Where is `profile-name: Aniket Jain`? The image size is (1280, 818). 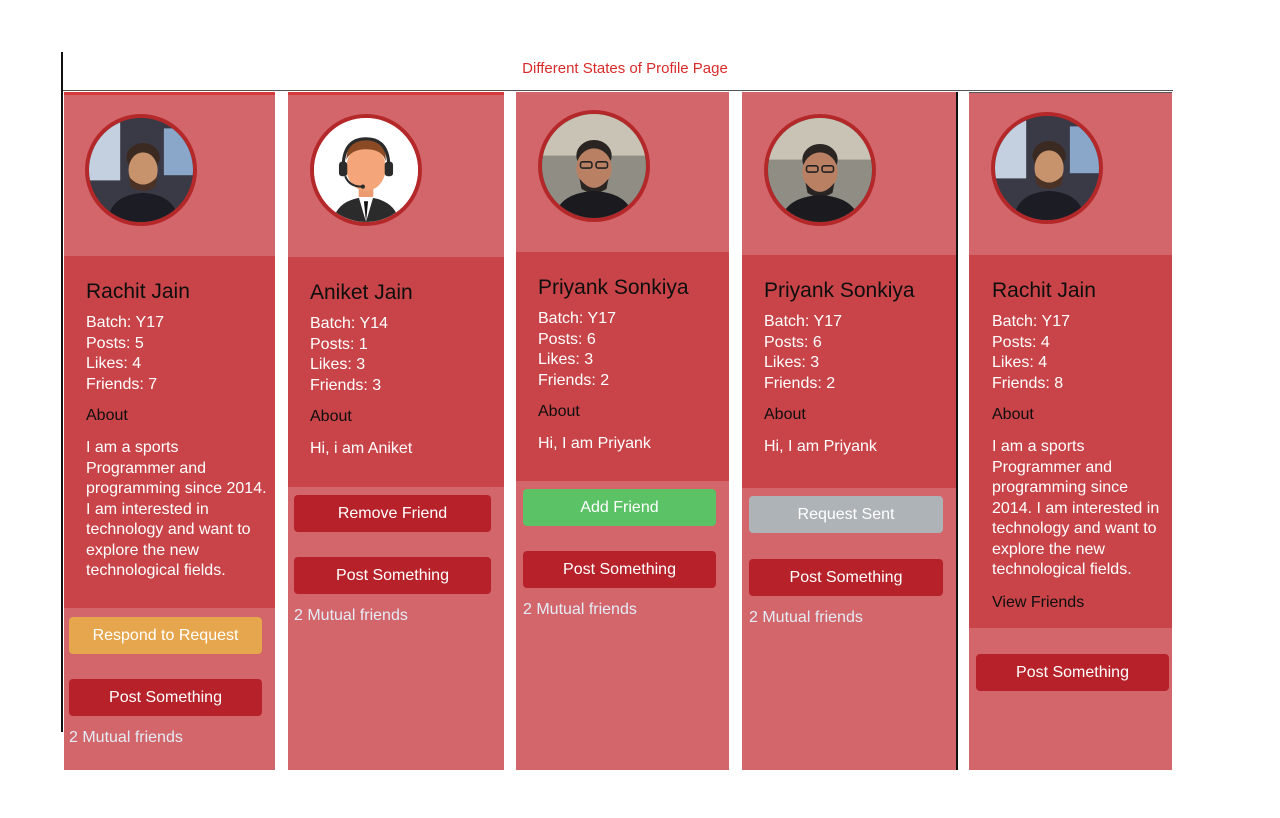
profile-name: Aniket Jain is located at coordinates (361, 292).